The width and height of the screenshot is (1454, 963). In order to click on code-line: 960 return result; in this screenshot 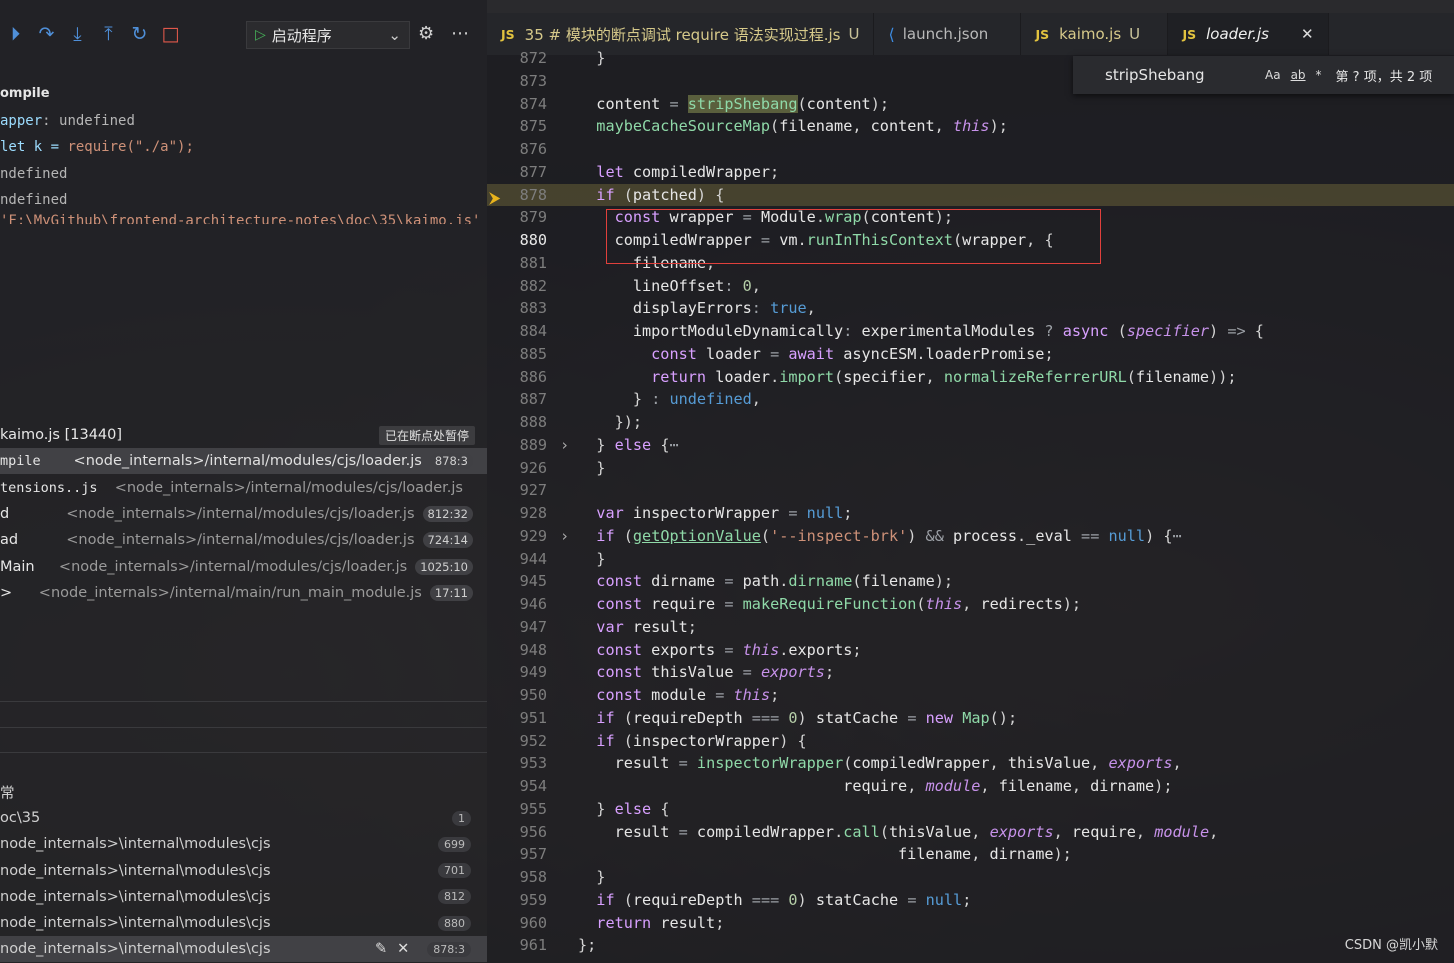, I will do `click(970, 923)`.